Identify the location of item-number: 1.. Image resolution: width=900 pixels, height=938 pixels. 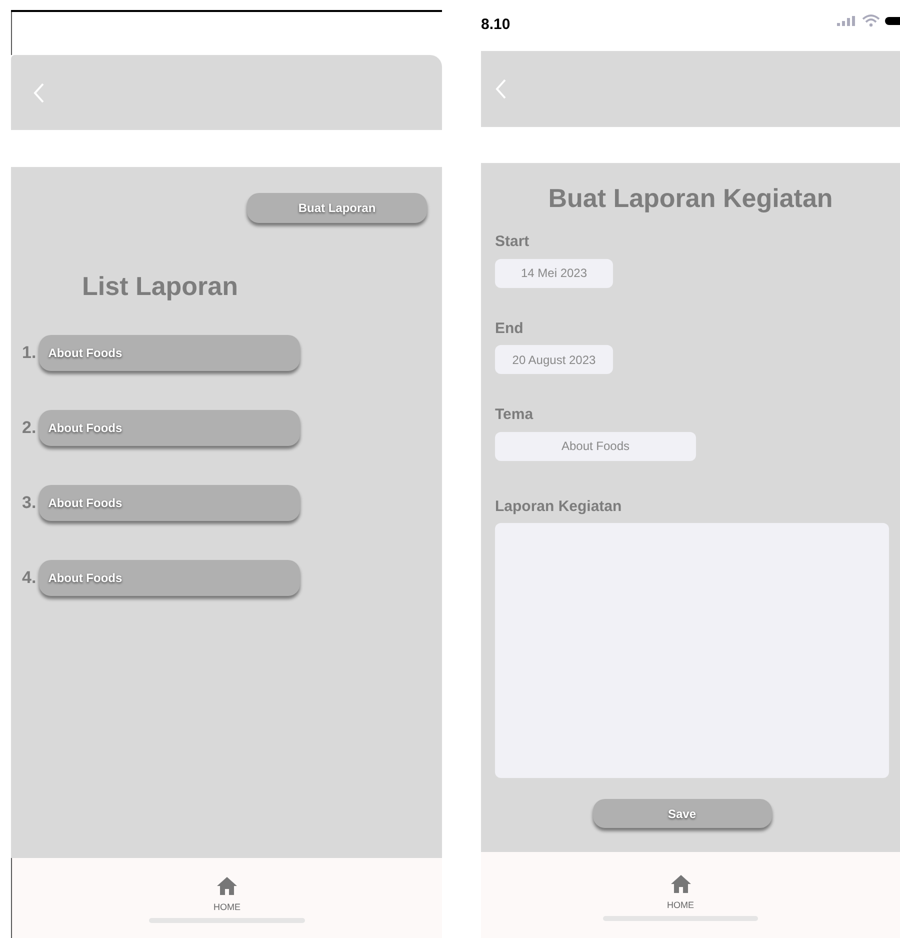
(29, 353).